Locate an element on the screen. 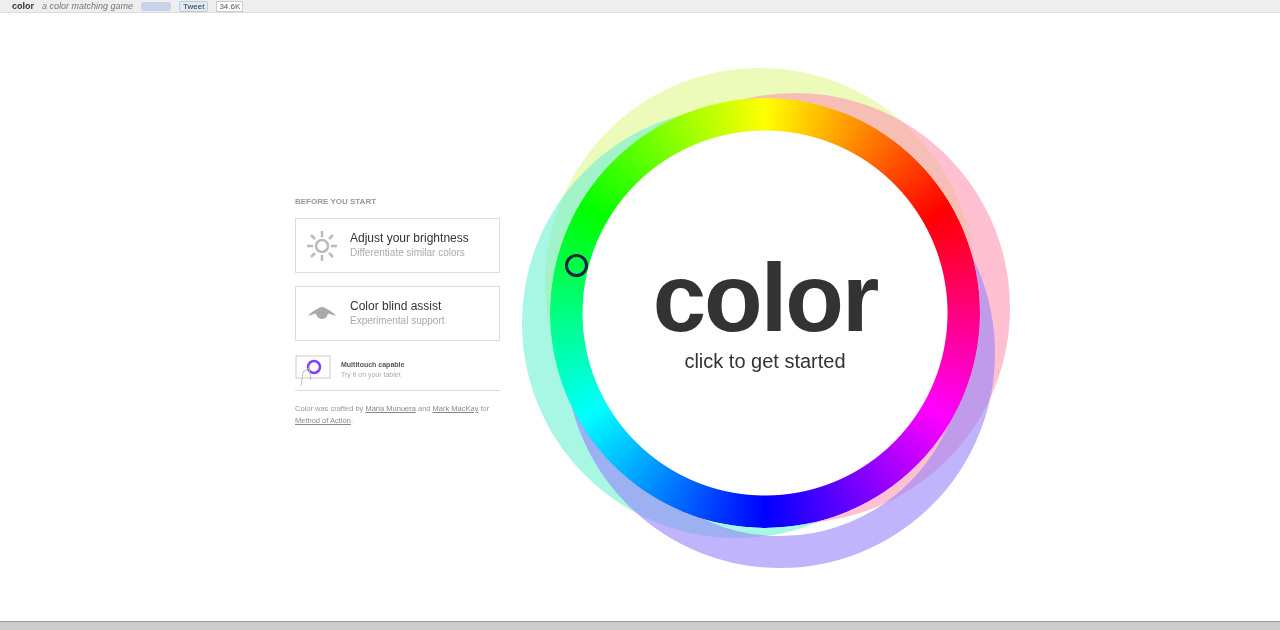 The height and width of the screenshot is (630, 1280). option-card: Adjust your brightness Differentiate similar colors is located at coordinates (397, 245).